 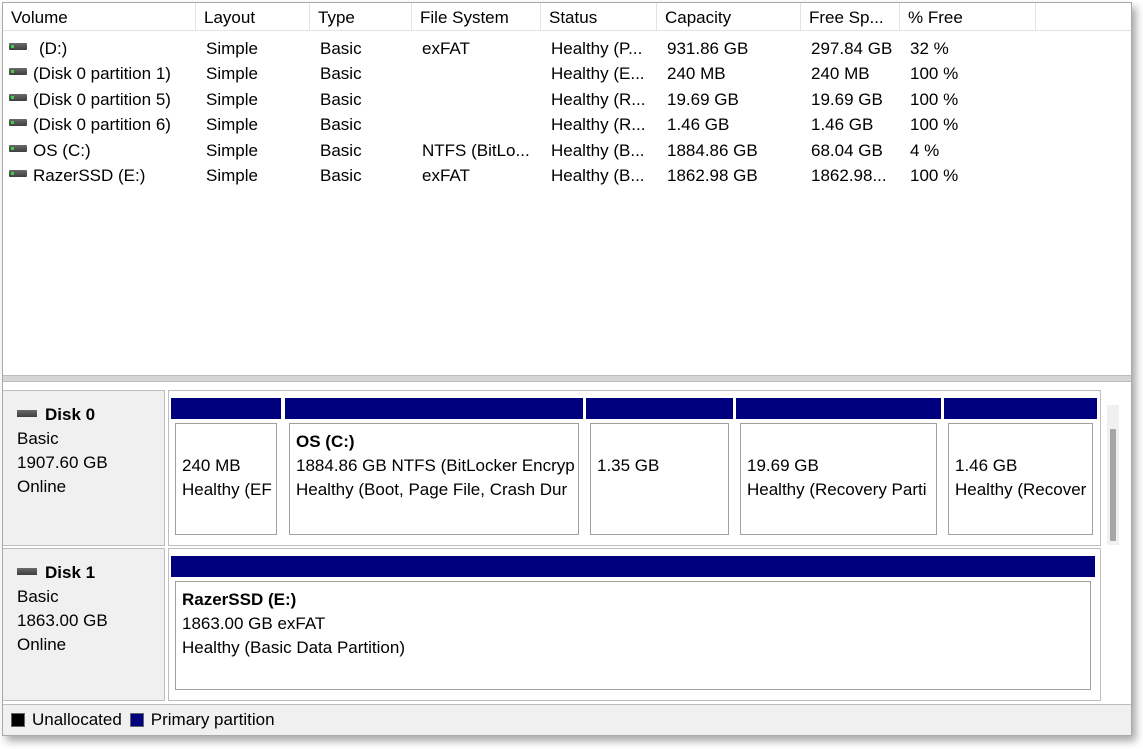 What do you see at coordinates (968, 16) in the screenshot?
I see `column-header-percent-free: % Free` at bounding box center [968, 16].